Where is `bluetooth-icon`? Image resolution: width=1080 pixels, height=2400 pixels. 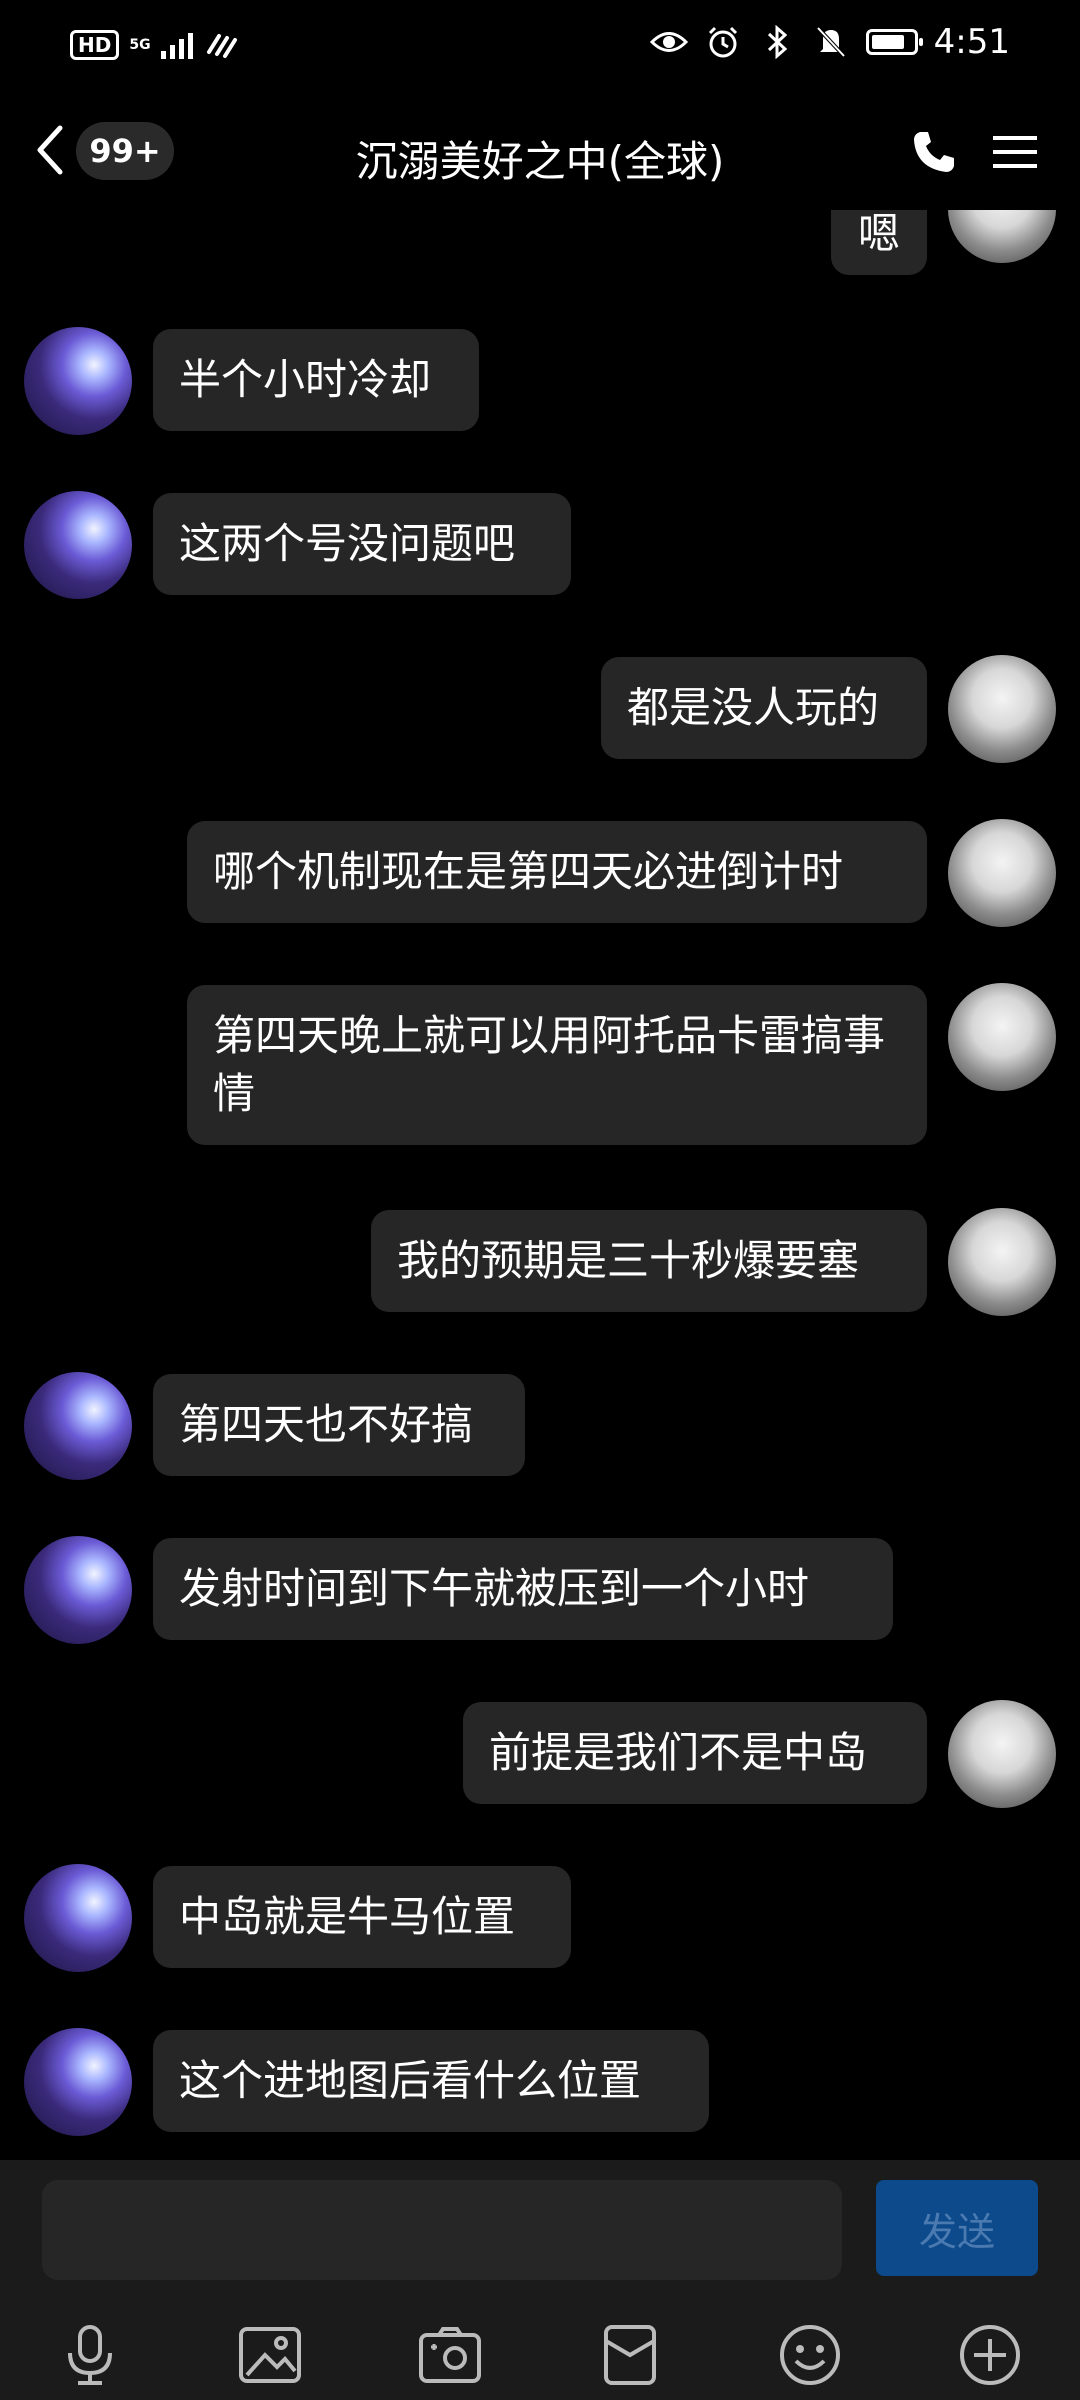 bluetooth-icon is located at coordinates (777, 42).